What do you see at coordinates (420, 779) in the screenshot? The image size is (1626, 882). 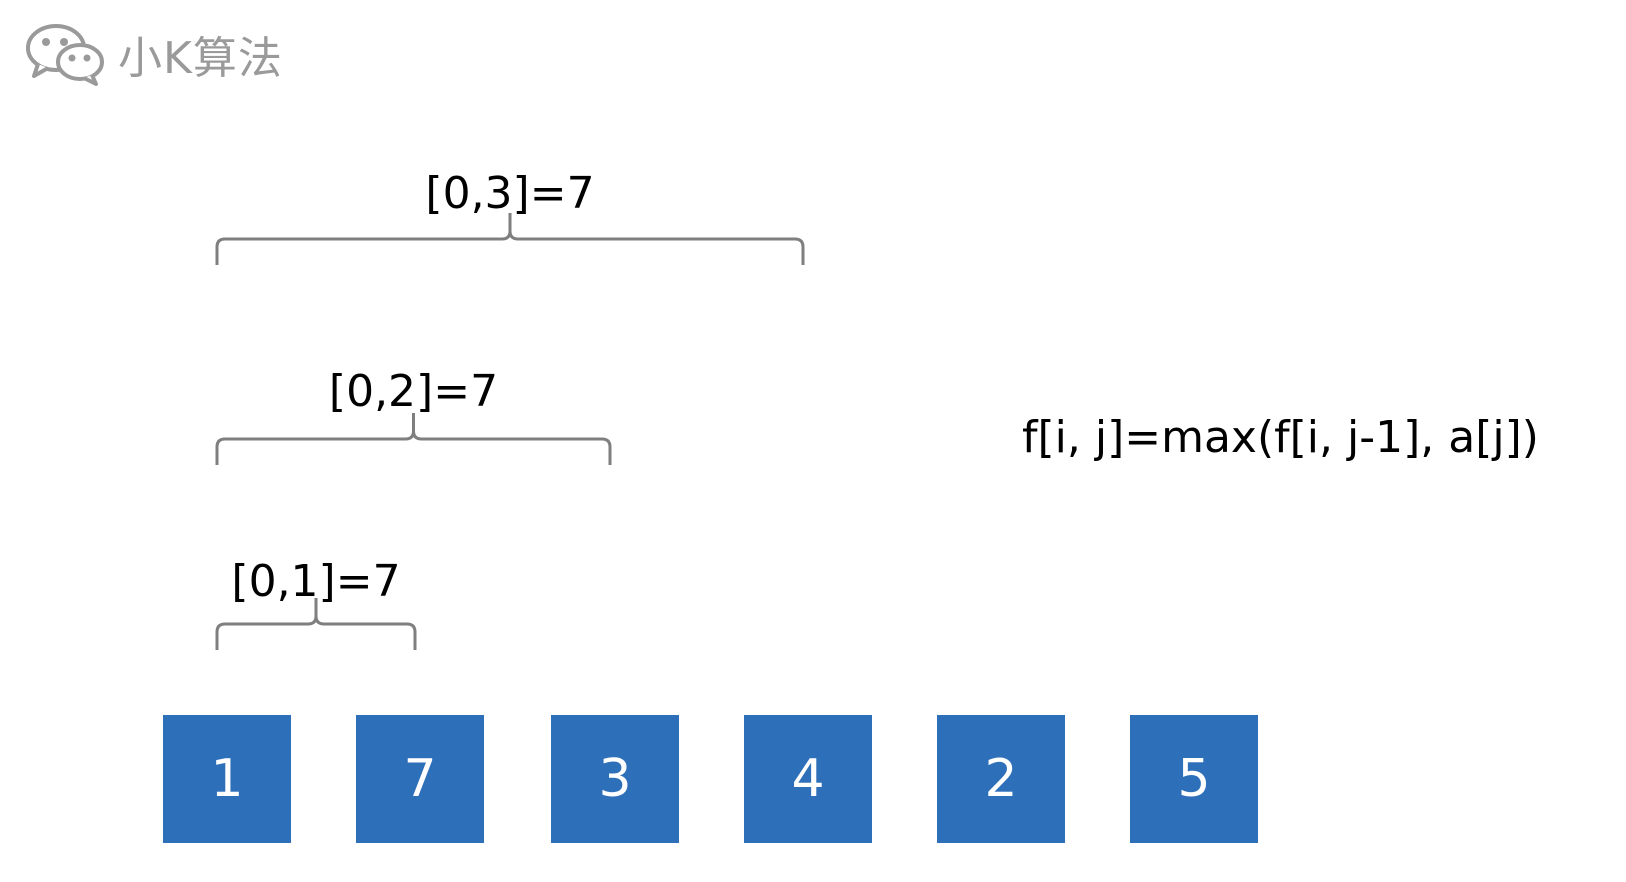 I see `array-cell: 7` at bounding box center [420, 779].